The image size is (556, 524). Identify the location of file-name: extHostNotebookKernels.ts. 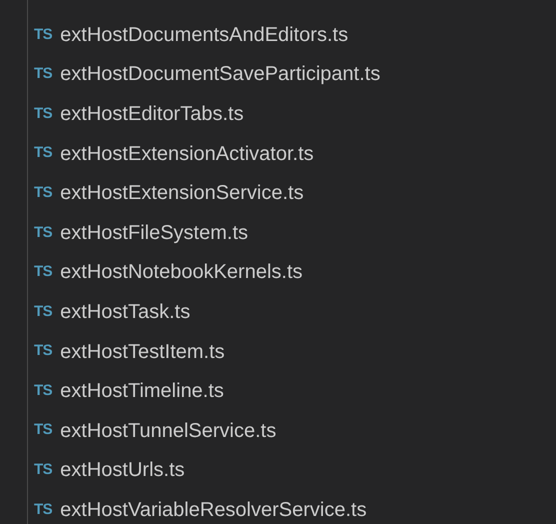
(181, 273).